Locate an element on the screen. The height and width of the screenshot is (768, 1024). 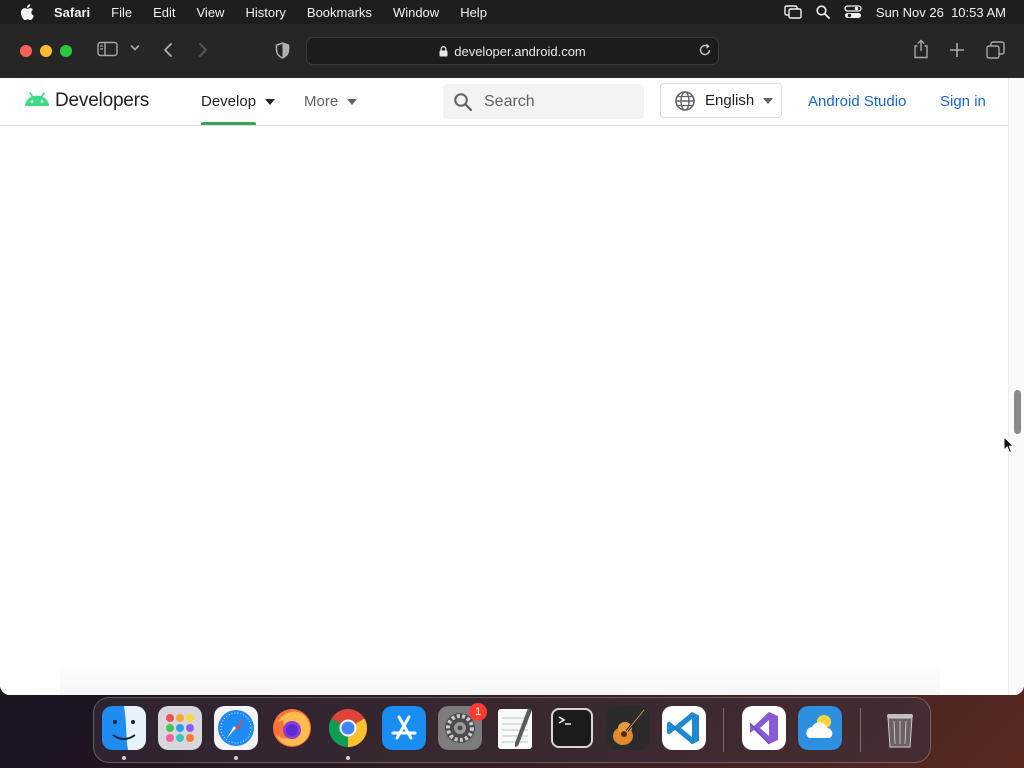
spotlight-search-icon is located at coordinates (823, 12).